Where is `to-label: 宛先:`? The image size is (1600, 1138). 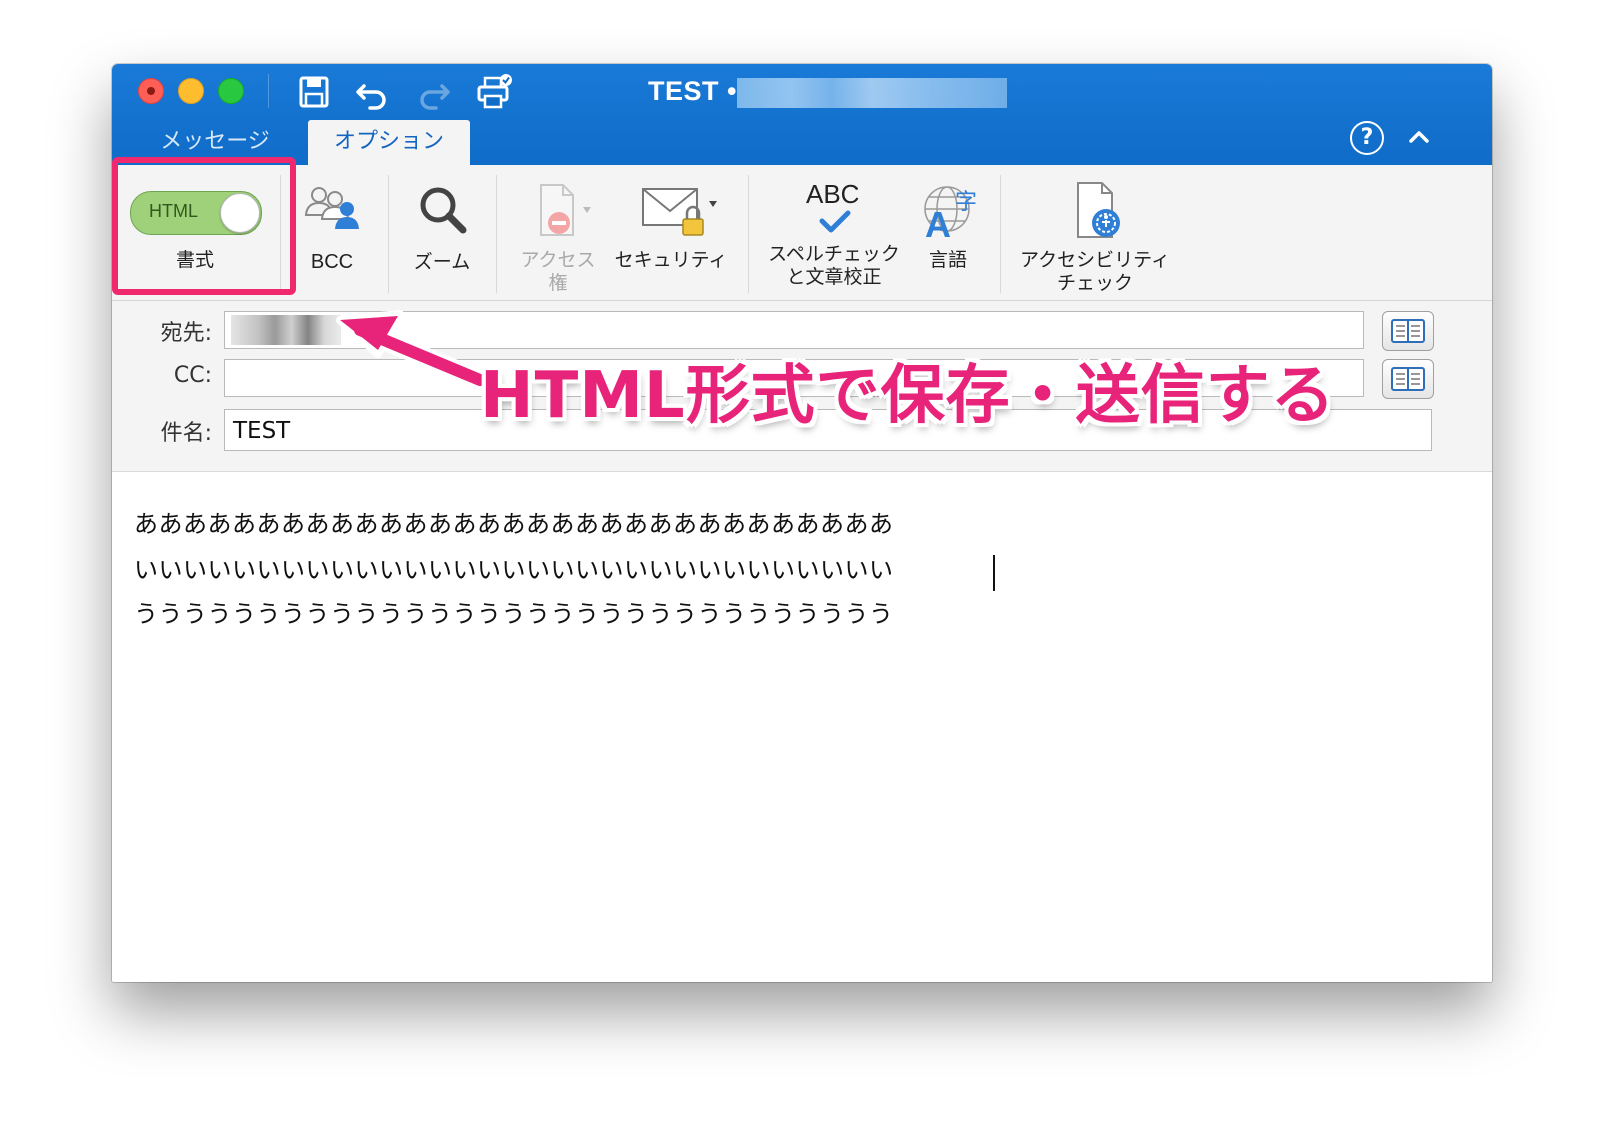
to-label: 宛先: is located at coordinates (186, 333).